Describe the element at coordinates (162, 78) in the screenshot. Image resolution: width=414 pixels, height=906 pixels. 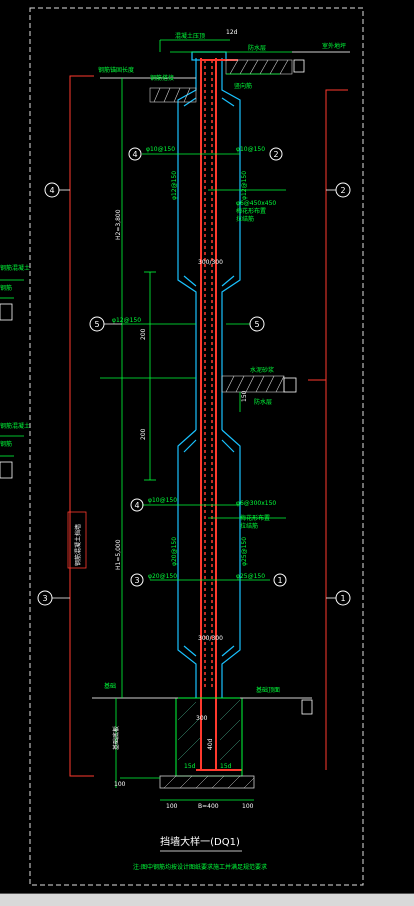
I see `left-note-label: 钢筋搭接` at that location.